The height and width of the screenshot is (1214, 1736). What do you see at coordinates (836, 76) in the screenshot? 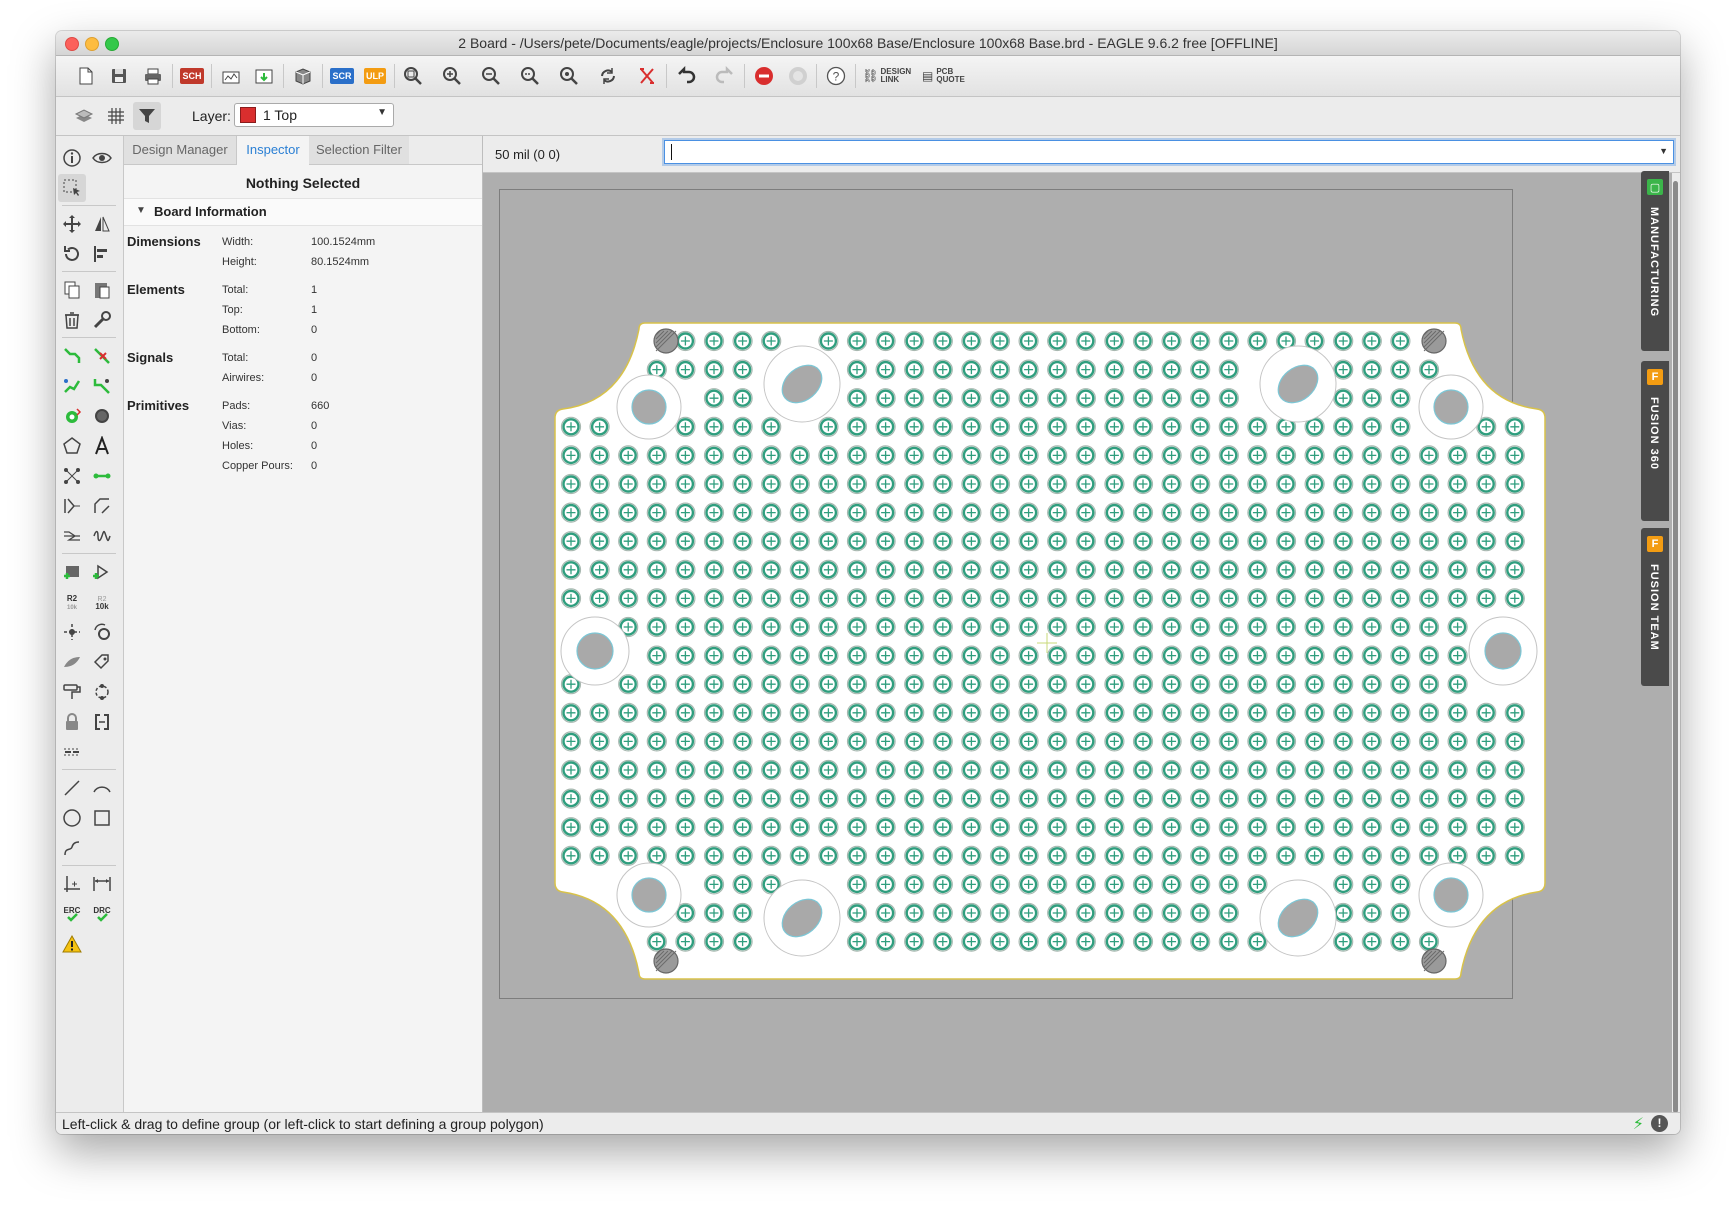
I see `help-icon: ?` at bounding box center [836, 76].